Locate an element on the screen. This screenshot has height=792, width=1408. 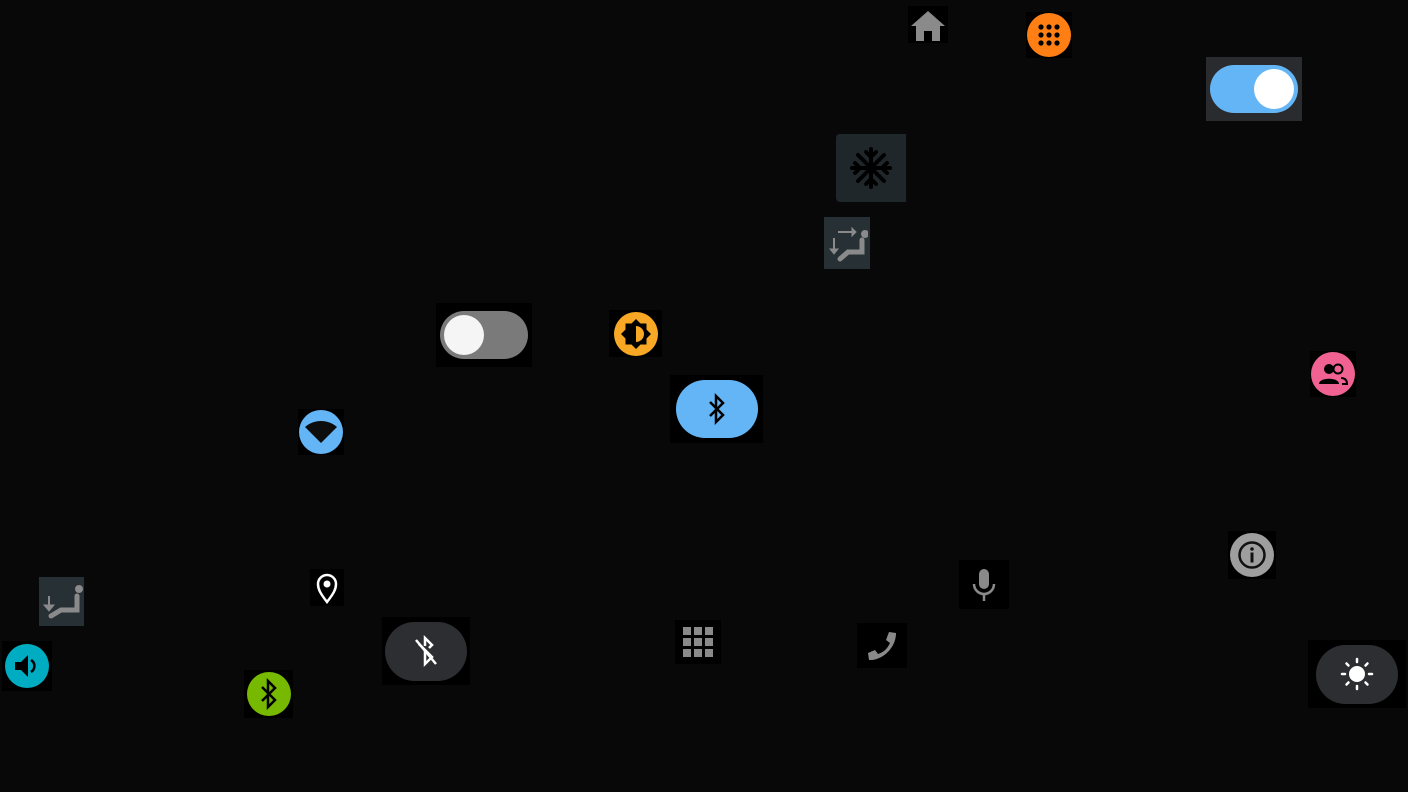
bluetooth-toggle-off is located at coordinates (426, 651).